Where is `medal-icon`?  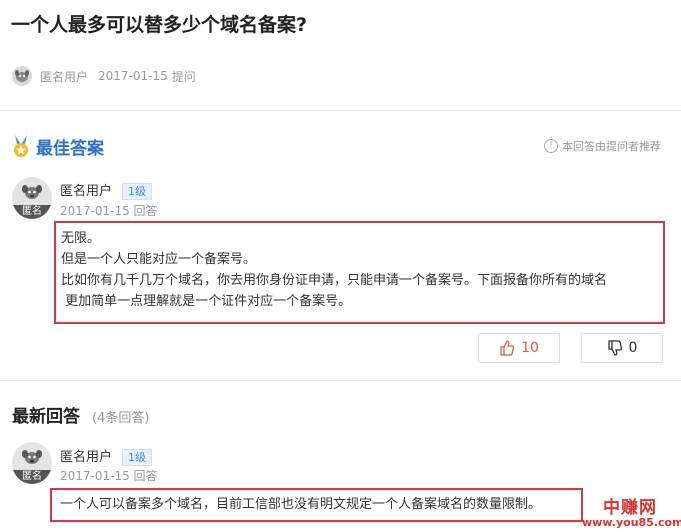 medal-icon is located at coordinates (21, 145).